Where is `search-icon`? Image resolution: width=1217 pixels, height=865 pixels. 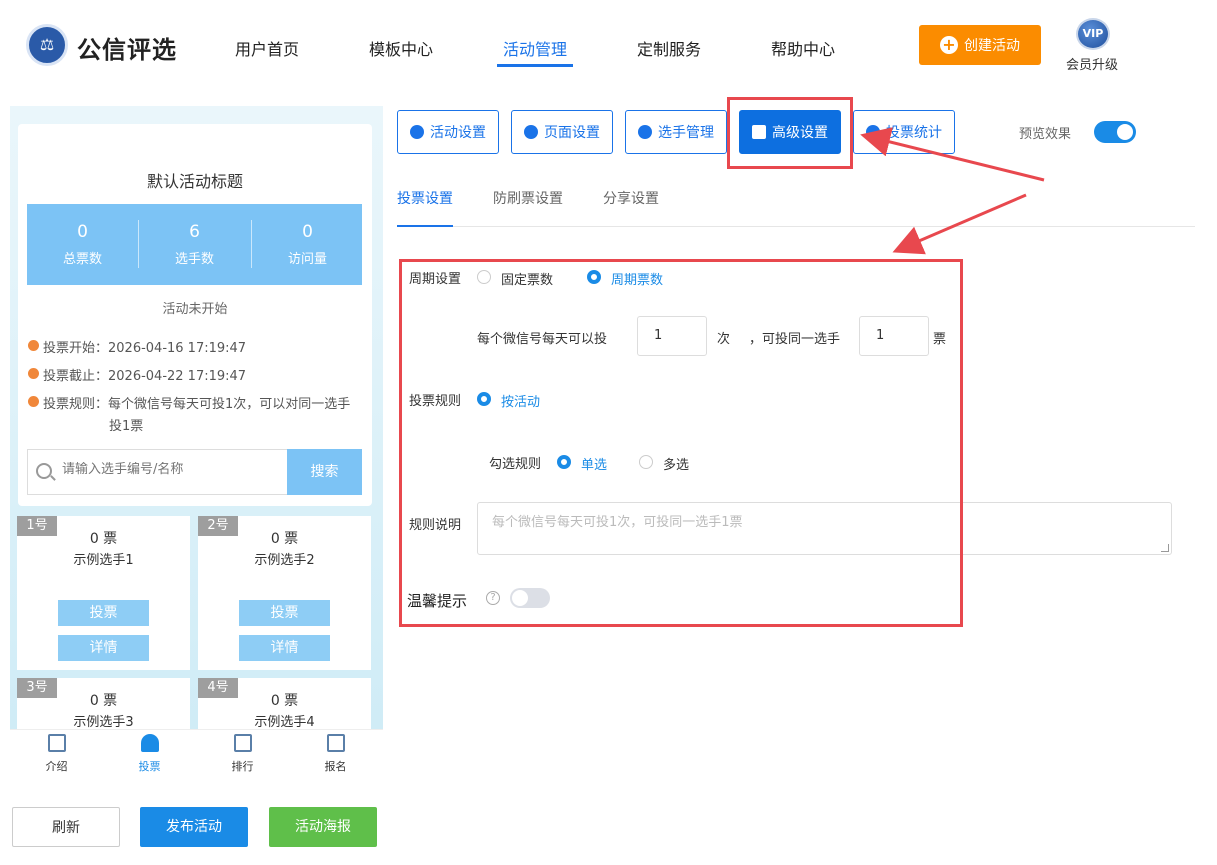
search-icon is located at coordinates (44, 471).